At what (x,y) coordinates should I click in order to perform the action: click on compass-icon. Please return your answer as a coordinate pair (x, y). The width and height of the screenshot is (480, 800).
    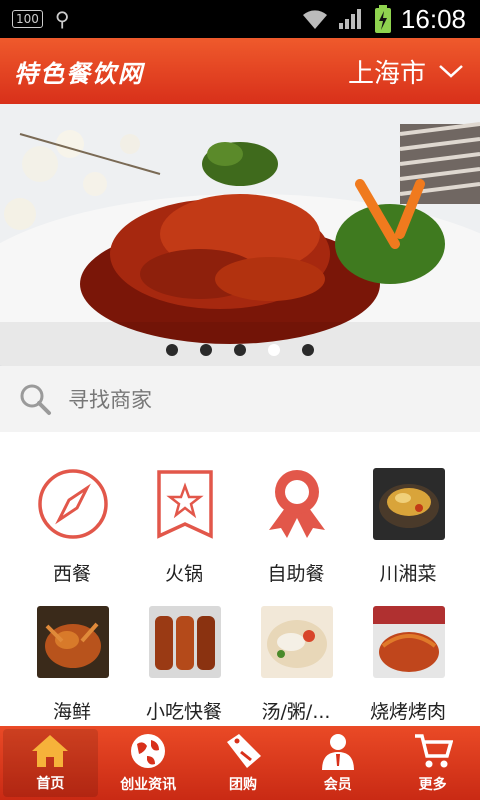
    Looking at the image, I should click on (73, 504).